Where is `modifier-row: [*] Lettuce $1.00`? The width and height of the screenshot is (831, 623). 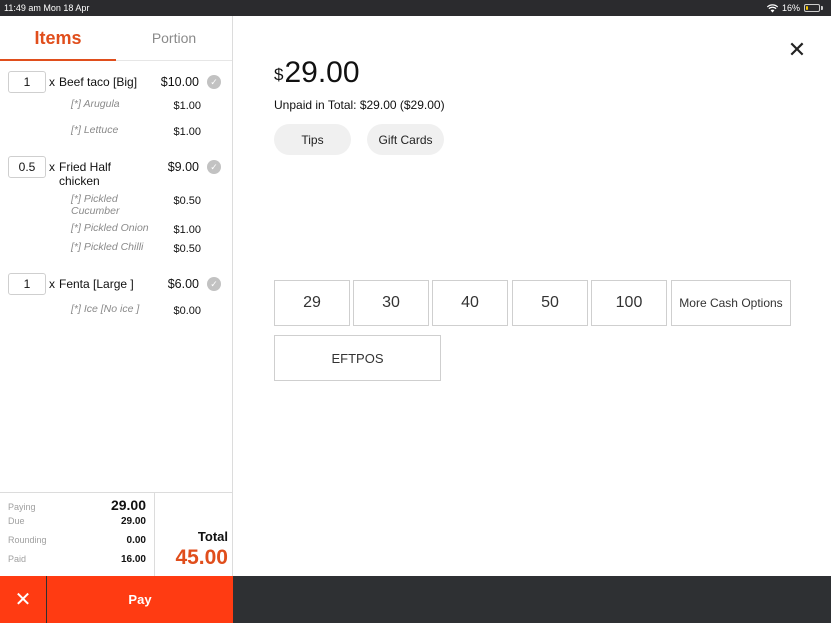
modifier-row: [*] Lettuce $1.00 is located at coordinates (116, 131).